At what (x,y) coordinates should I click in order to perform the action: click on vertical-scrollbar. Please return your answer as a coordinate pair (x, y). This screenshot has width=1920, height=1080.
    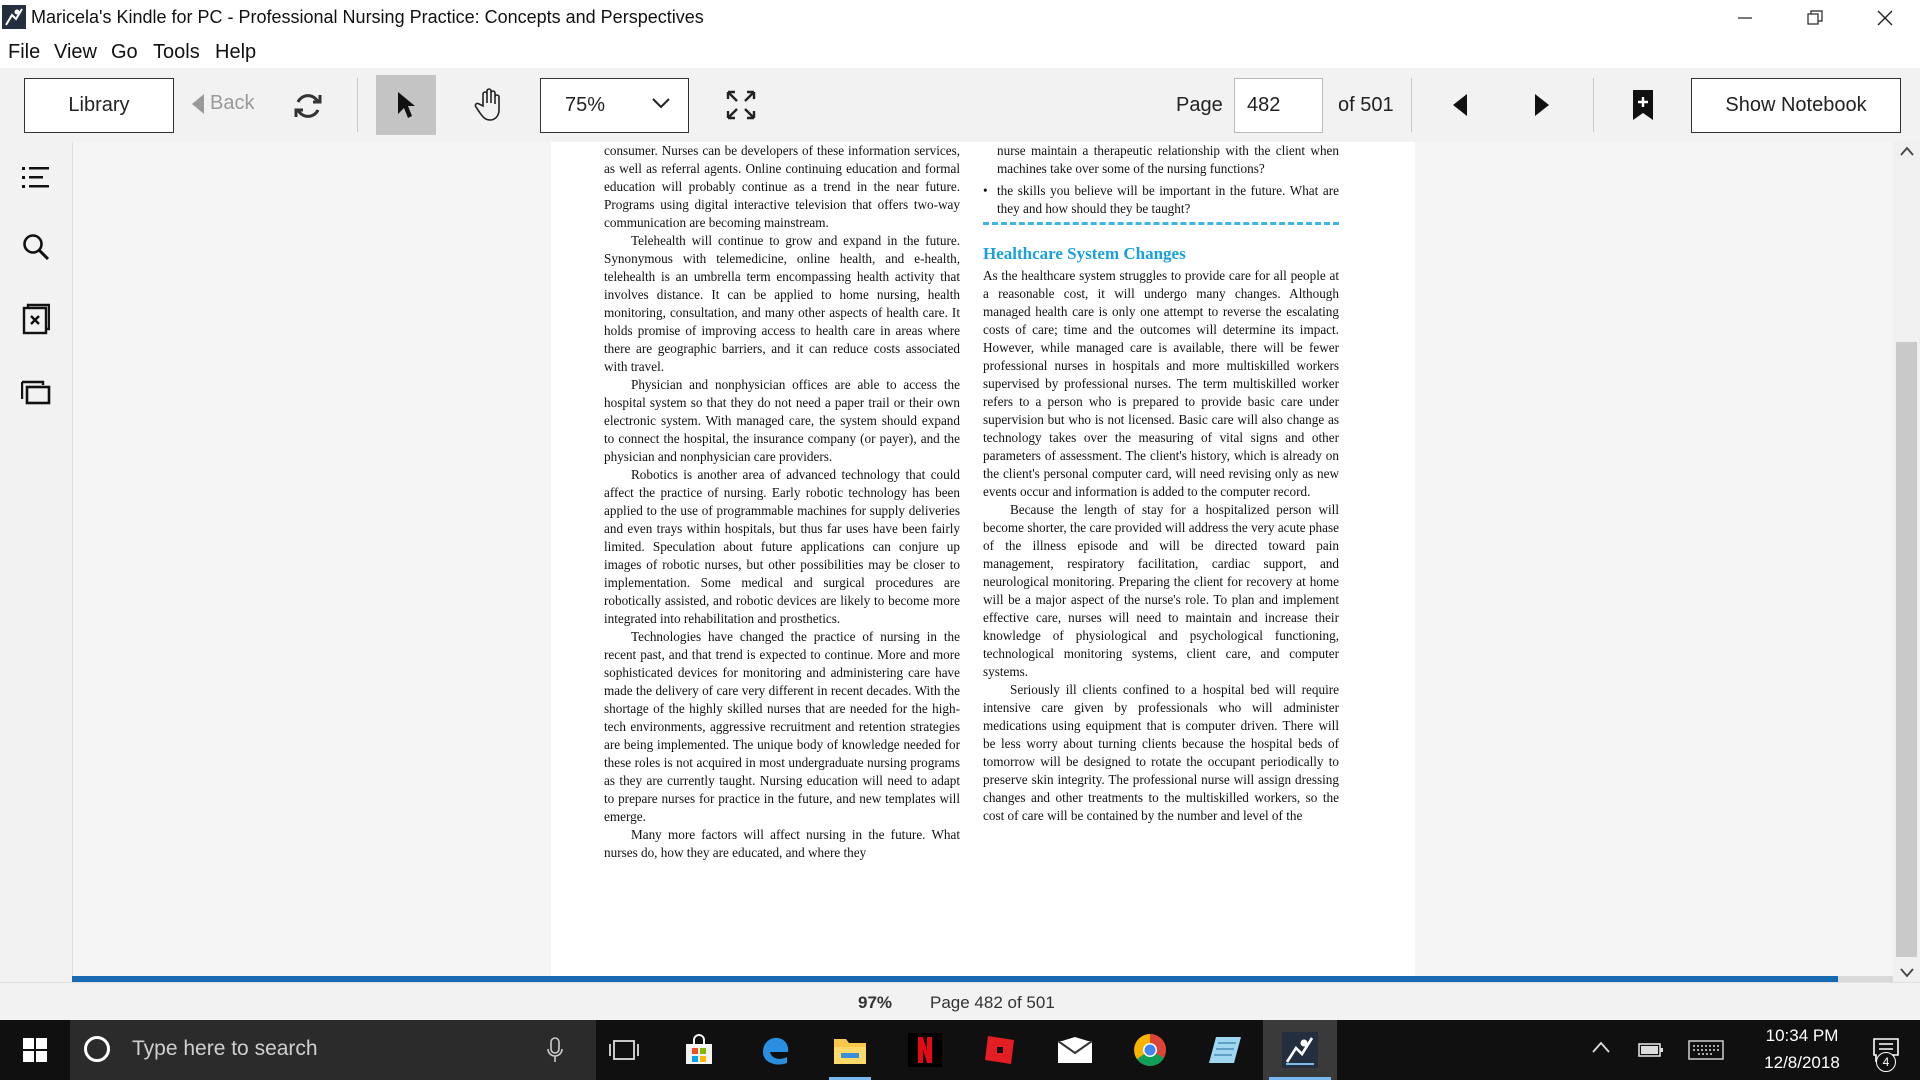
    Looking at the image, I should click on (1906, 562).